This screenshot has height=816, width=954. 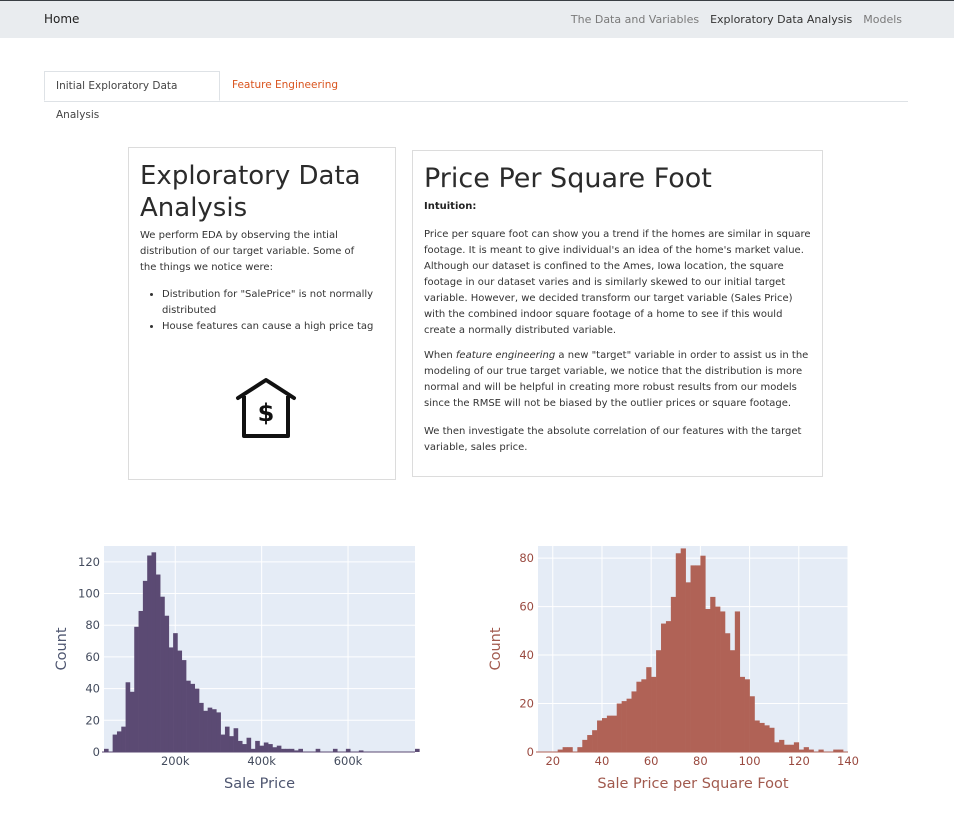 I want to click on price-per-sqft-title: Price Per Square Foot, so click(x=568, y=178).